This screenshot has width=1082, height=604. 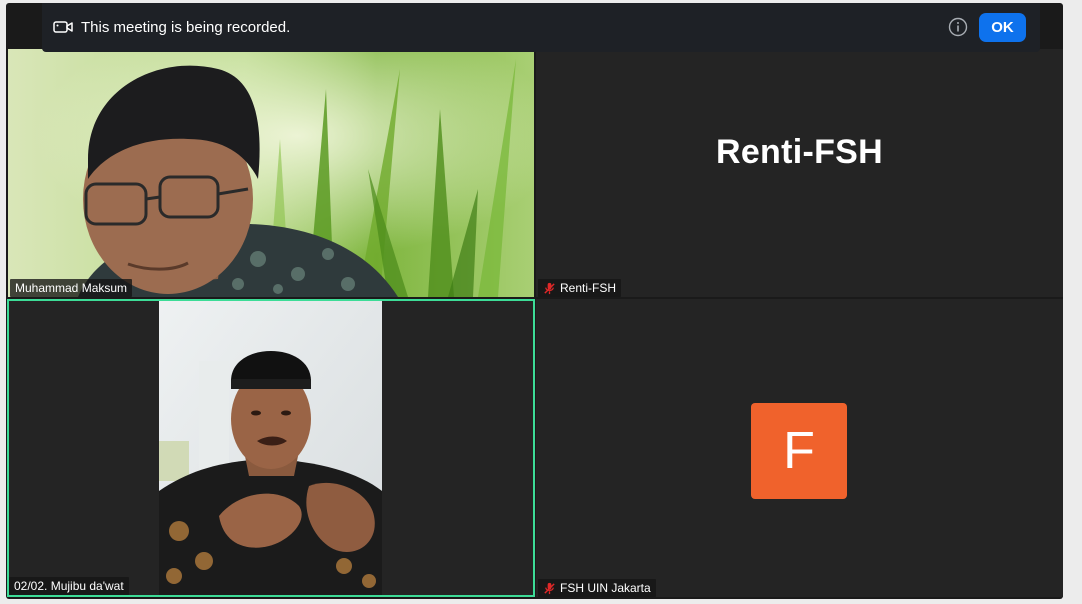 I want to click on participant-name: 02/02. Mujibu da'wat, so click(x=69, y=586).